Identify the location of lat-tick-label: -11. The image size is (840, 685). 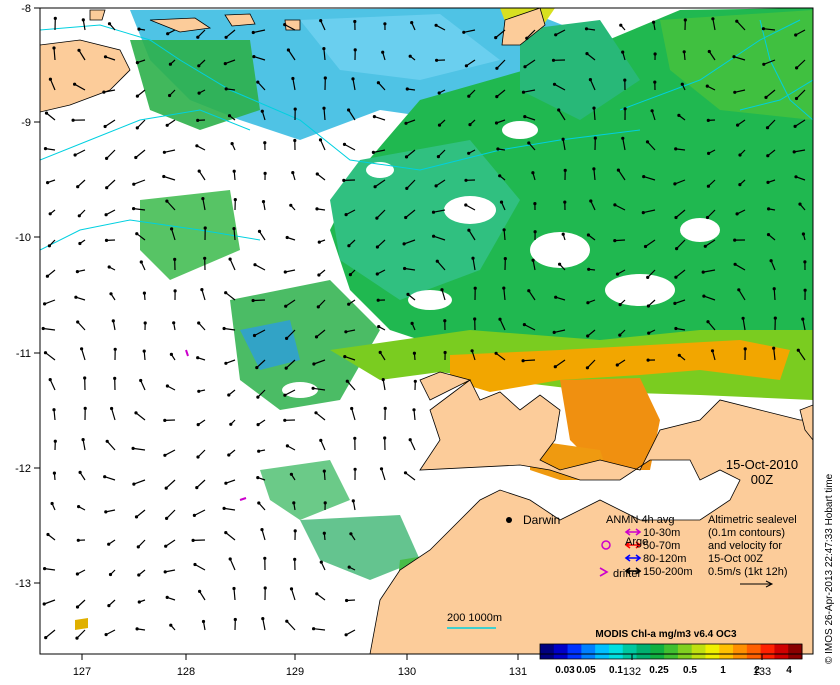
(23, 354).